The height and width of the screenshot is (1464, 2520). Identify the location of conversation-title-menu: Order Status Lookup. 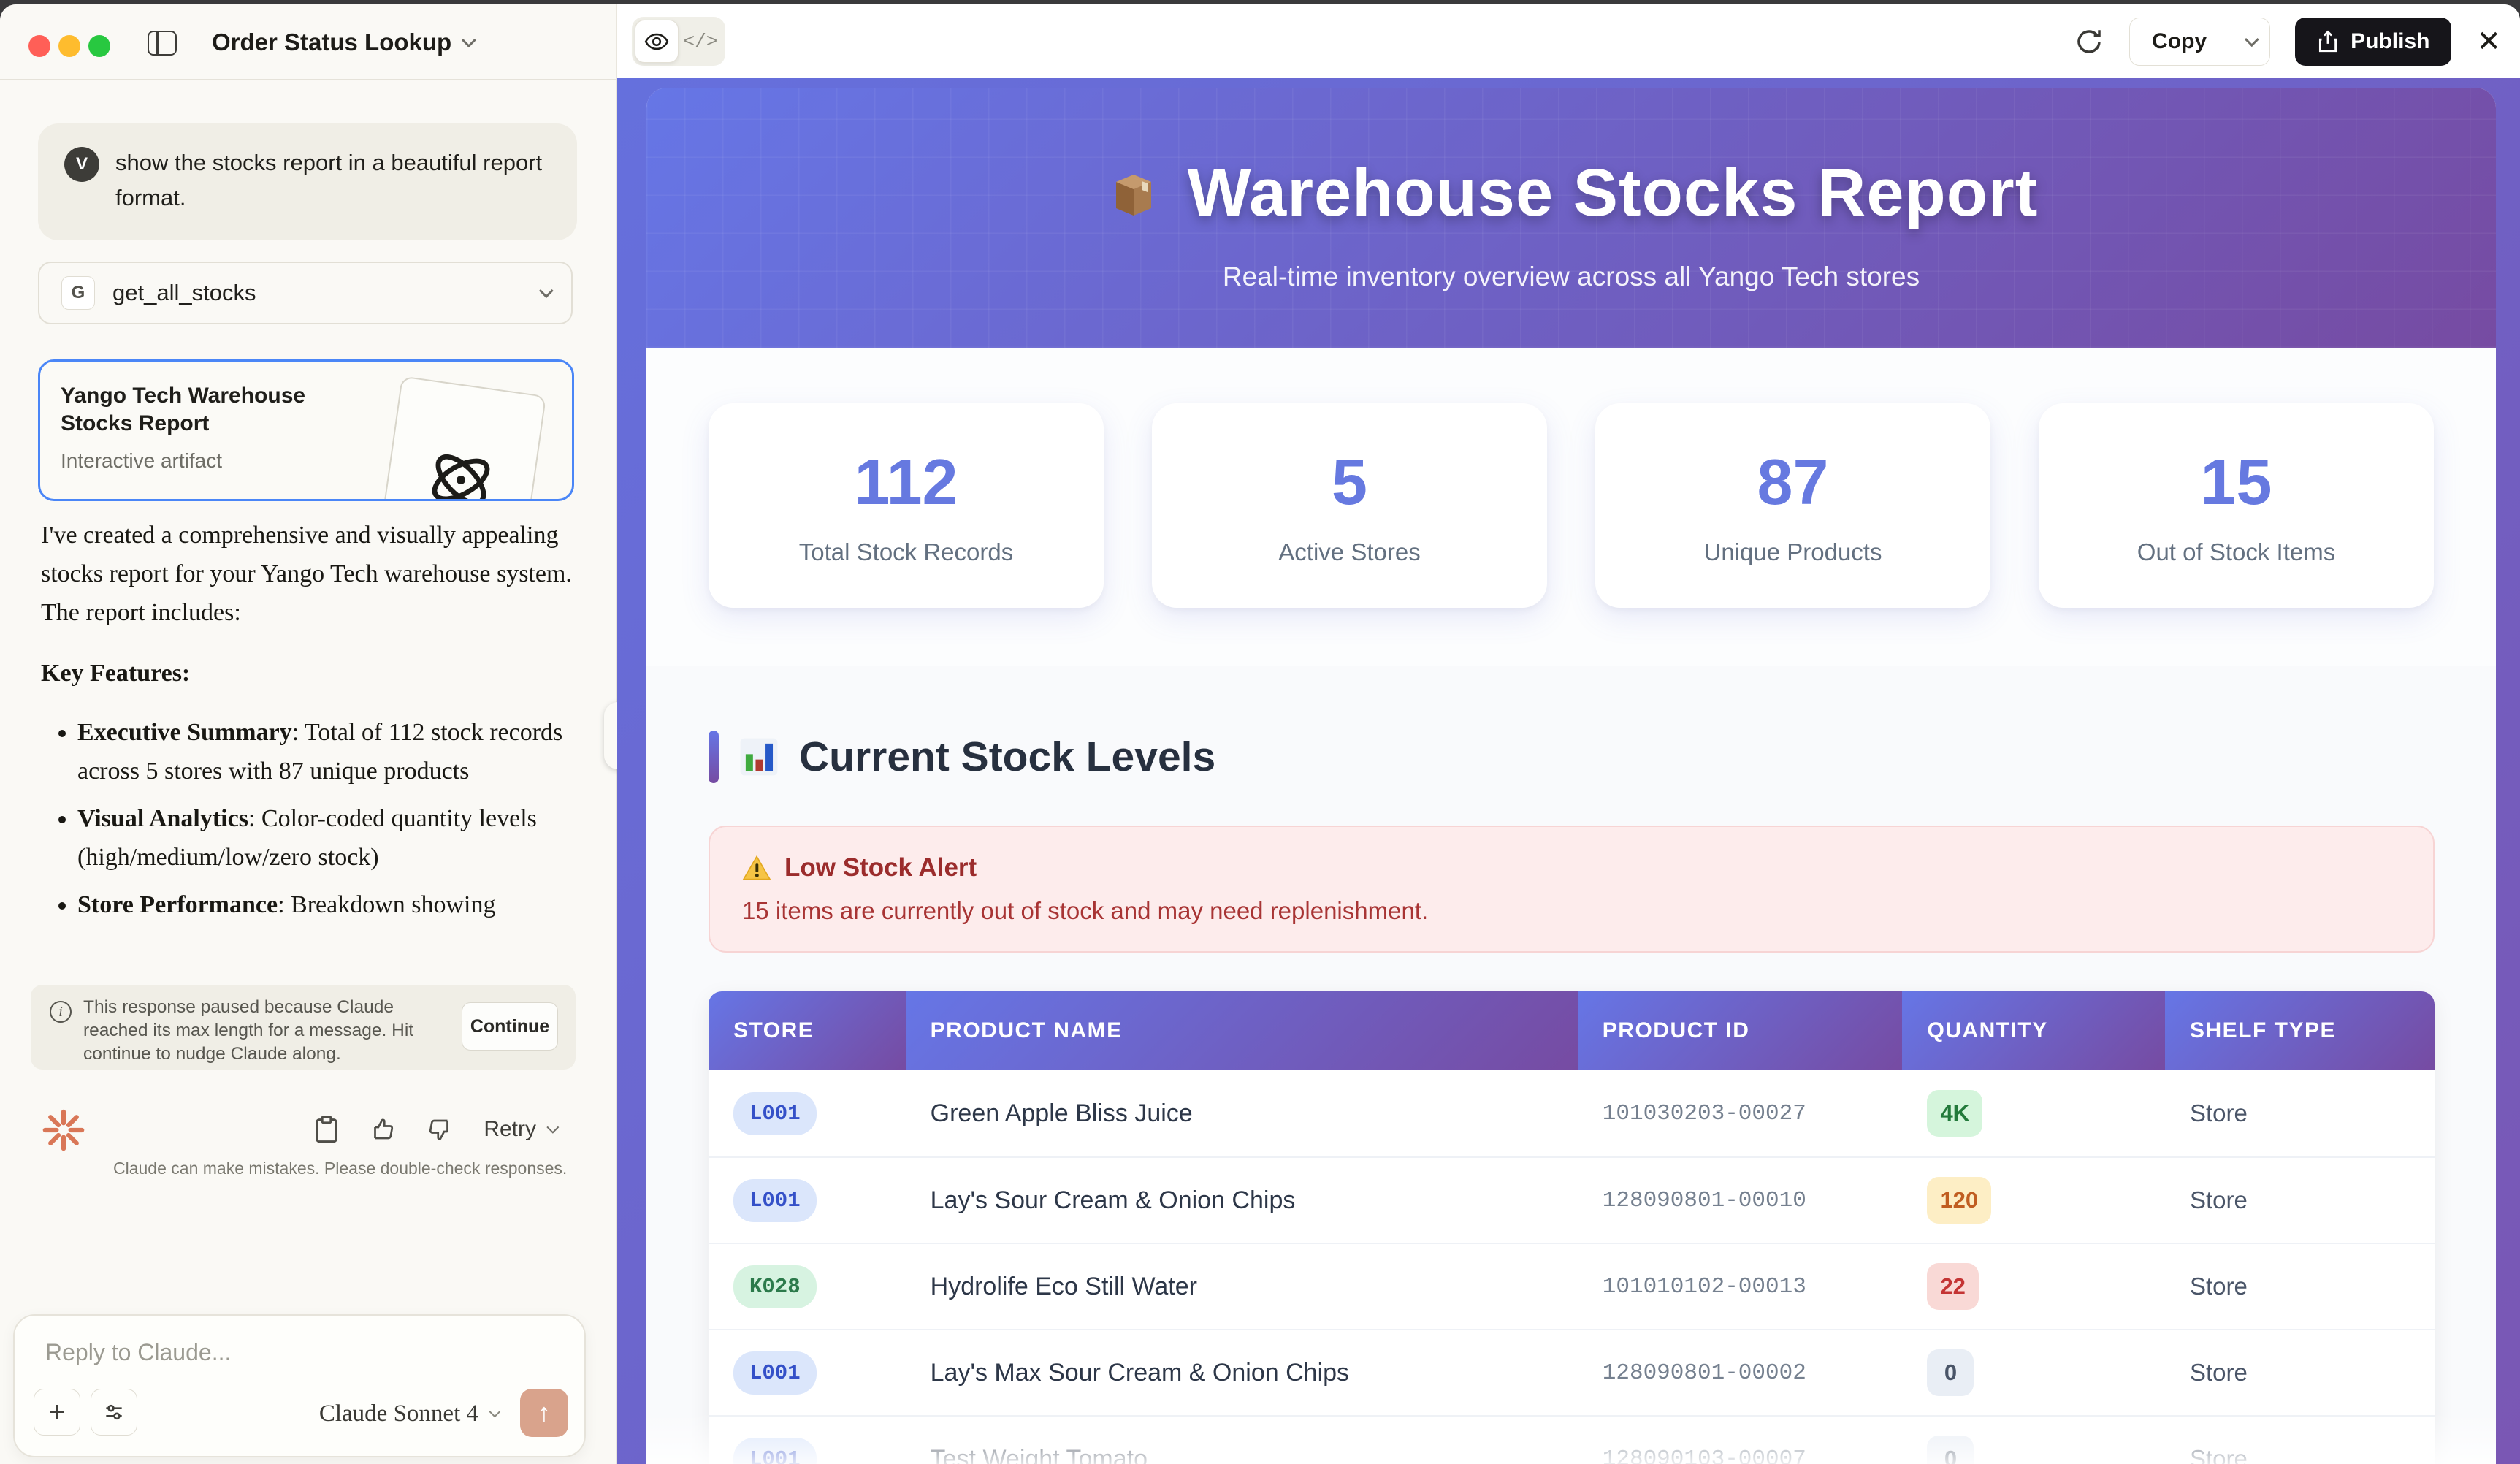
(344, 42).